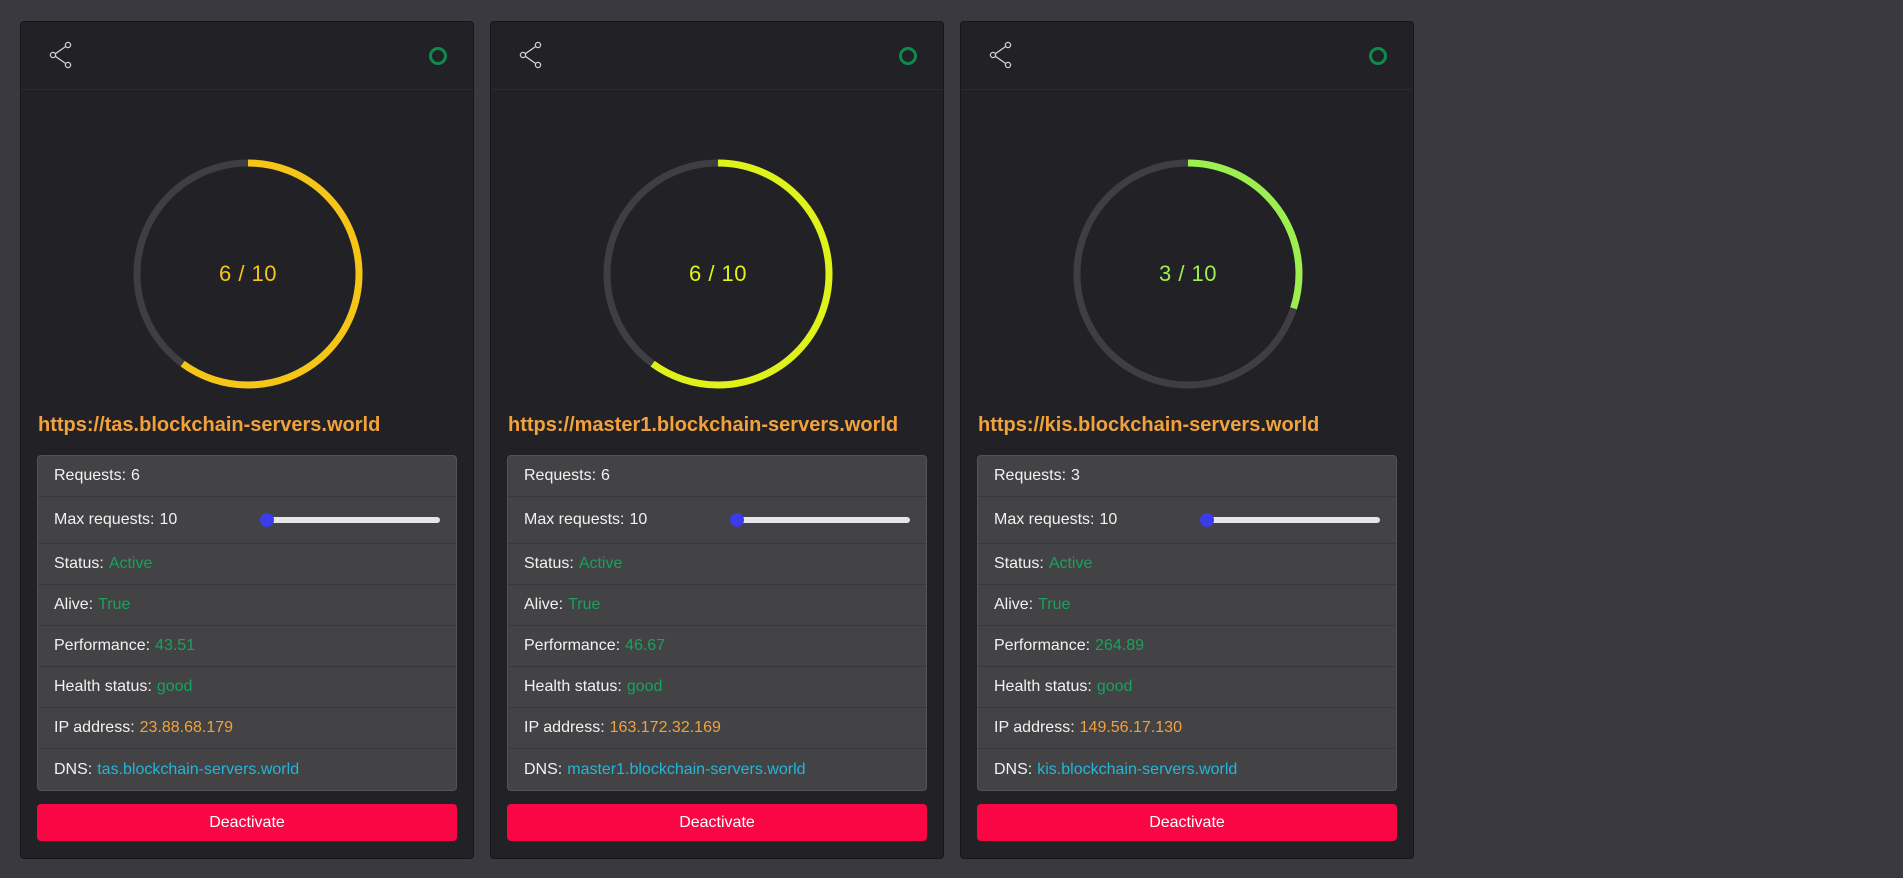  I want to click on performance-row: Performance: 264.89, so click(1187, 646).